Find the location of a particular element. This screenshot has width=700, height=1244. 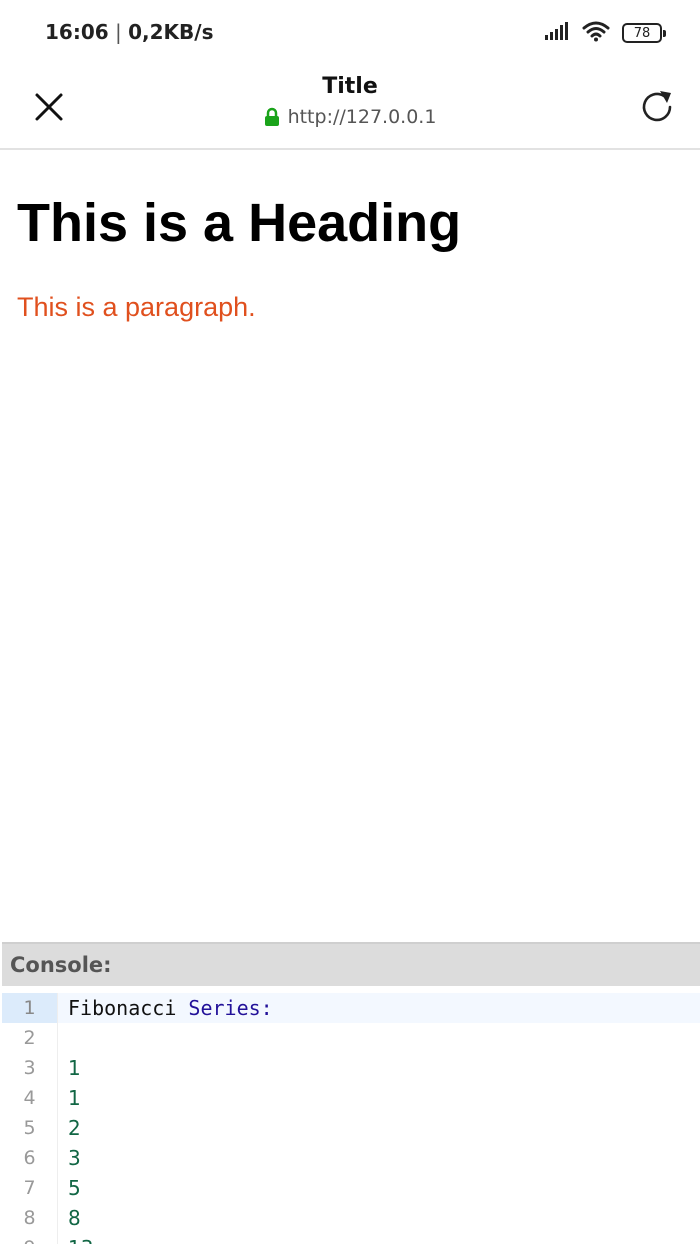

console-line: 4 1 is located at coordinates (351, 1098).